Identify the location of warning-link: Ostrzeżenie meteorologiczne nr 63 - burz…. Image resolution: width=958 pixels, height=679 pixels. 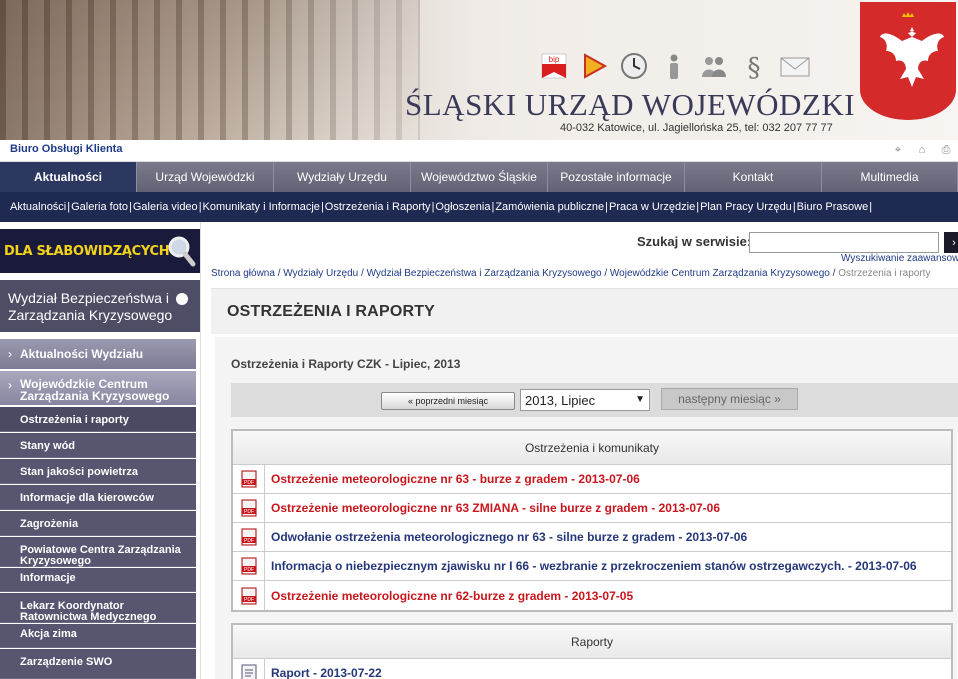
(452, 479).